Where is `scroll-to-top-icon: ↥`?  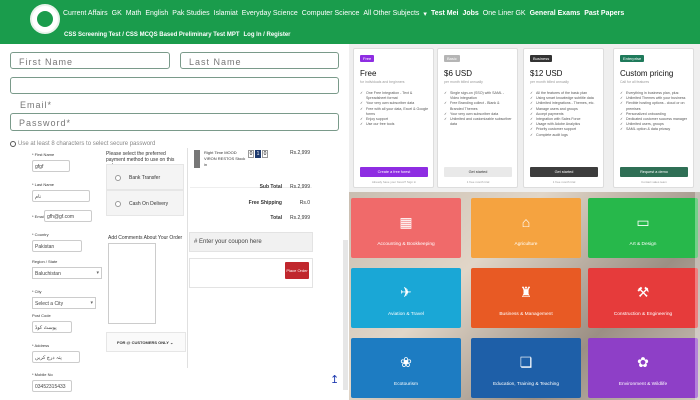 scroll-to-top-icon: ↥ is located at coordinates (334, 380).